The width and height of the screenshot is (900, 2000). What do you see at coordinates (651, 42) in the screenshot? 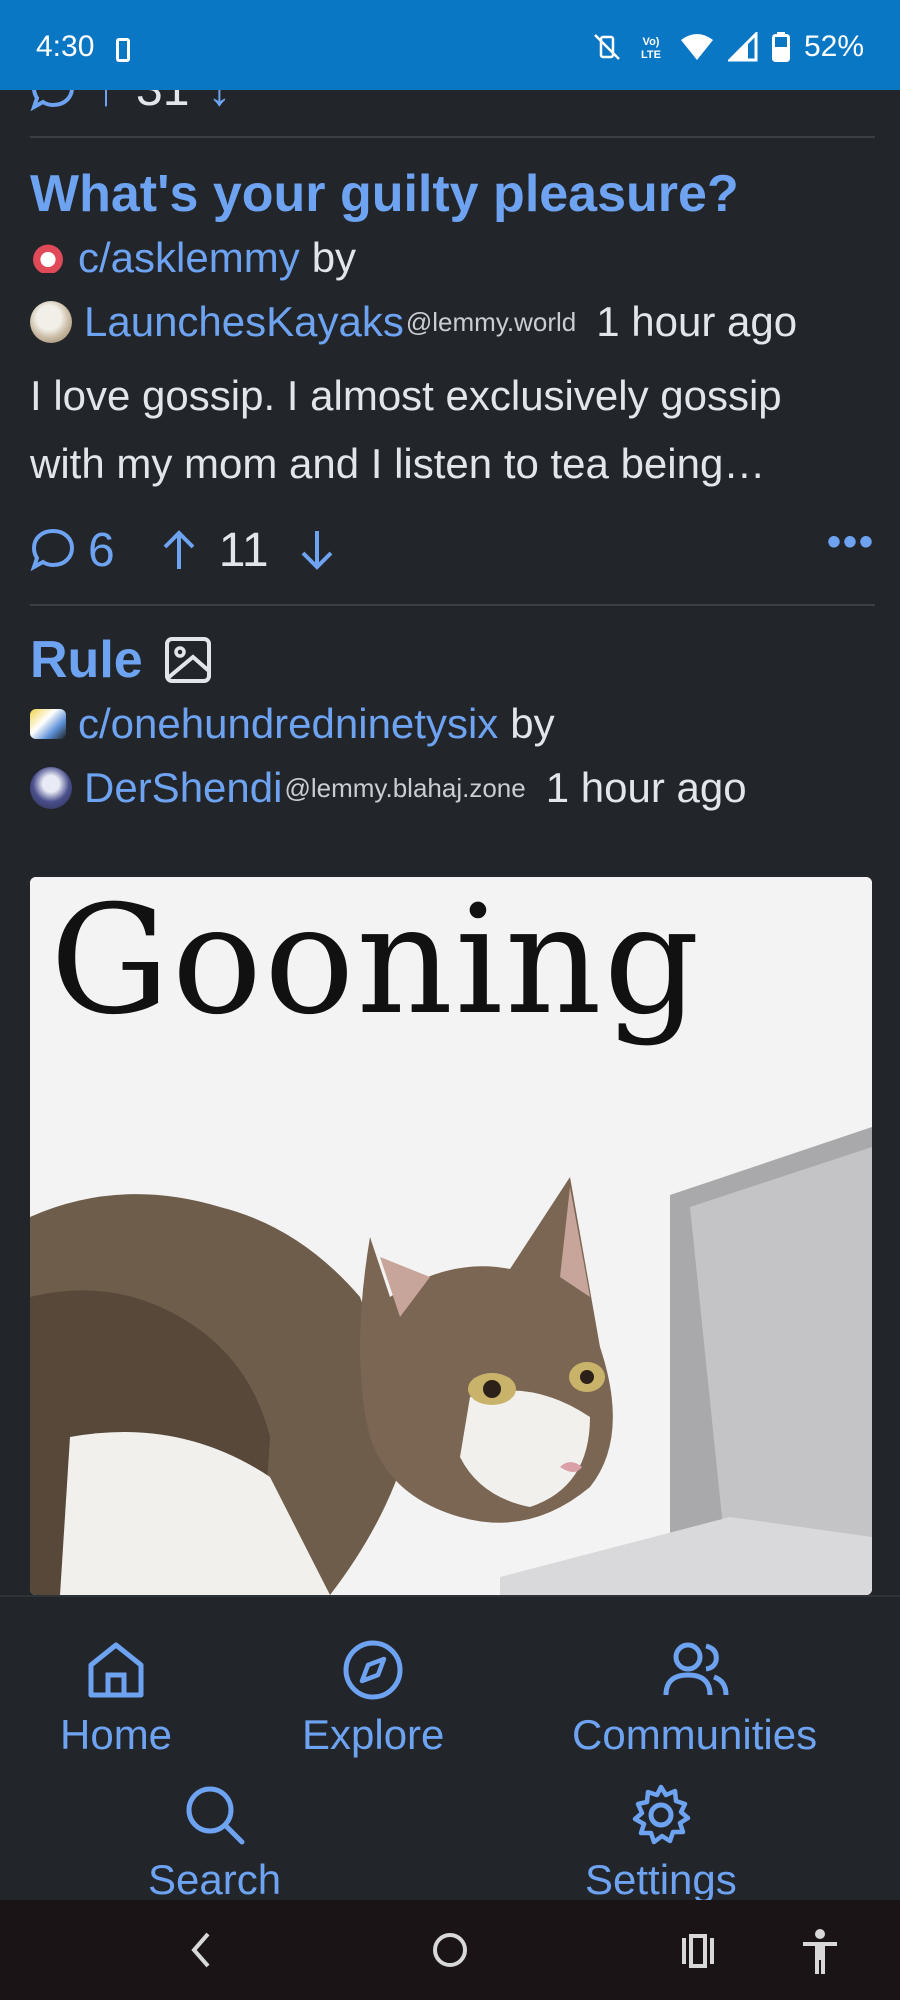
I see `svg-text: Vo)` at bounding box center [651, 42].